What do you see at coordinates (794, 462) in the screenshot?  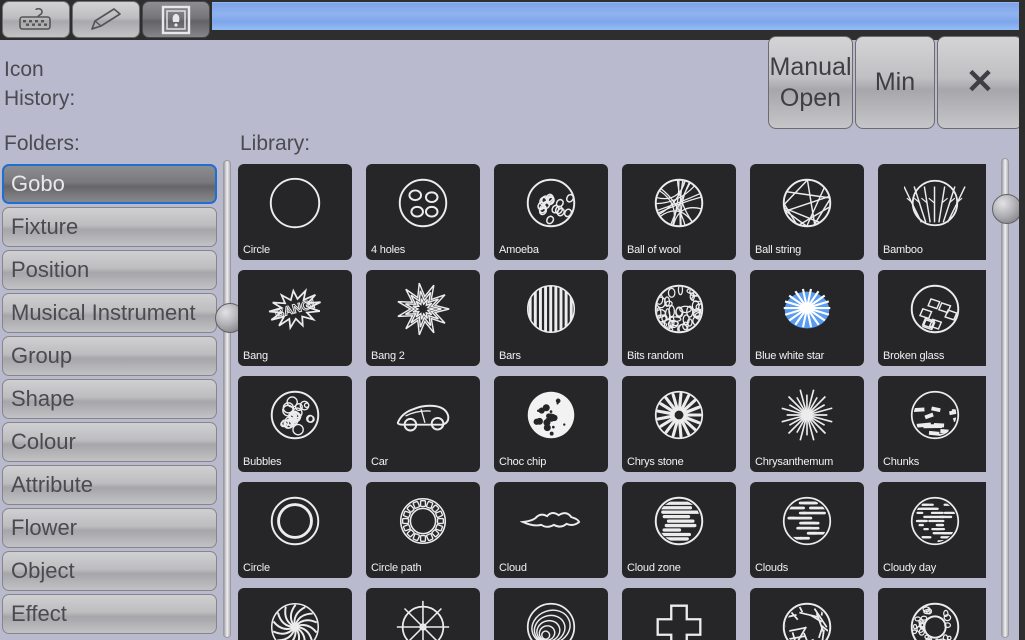 I see `library-tile-label: Chrysanthemum` at bounding box center [794, 462].